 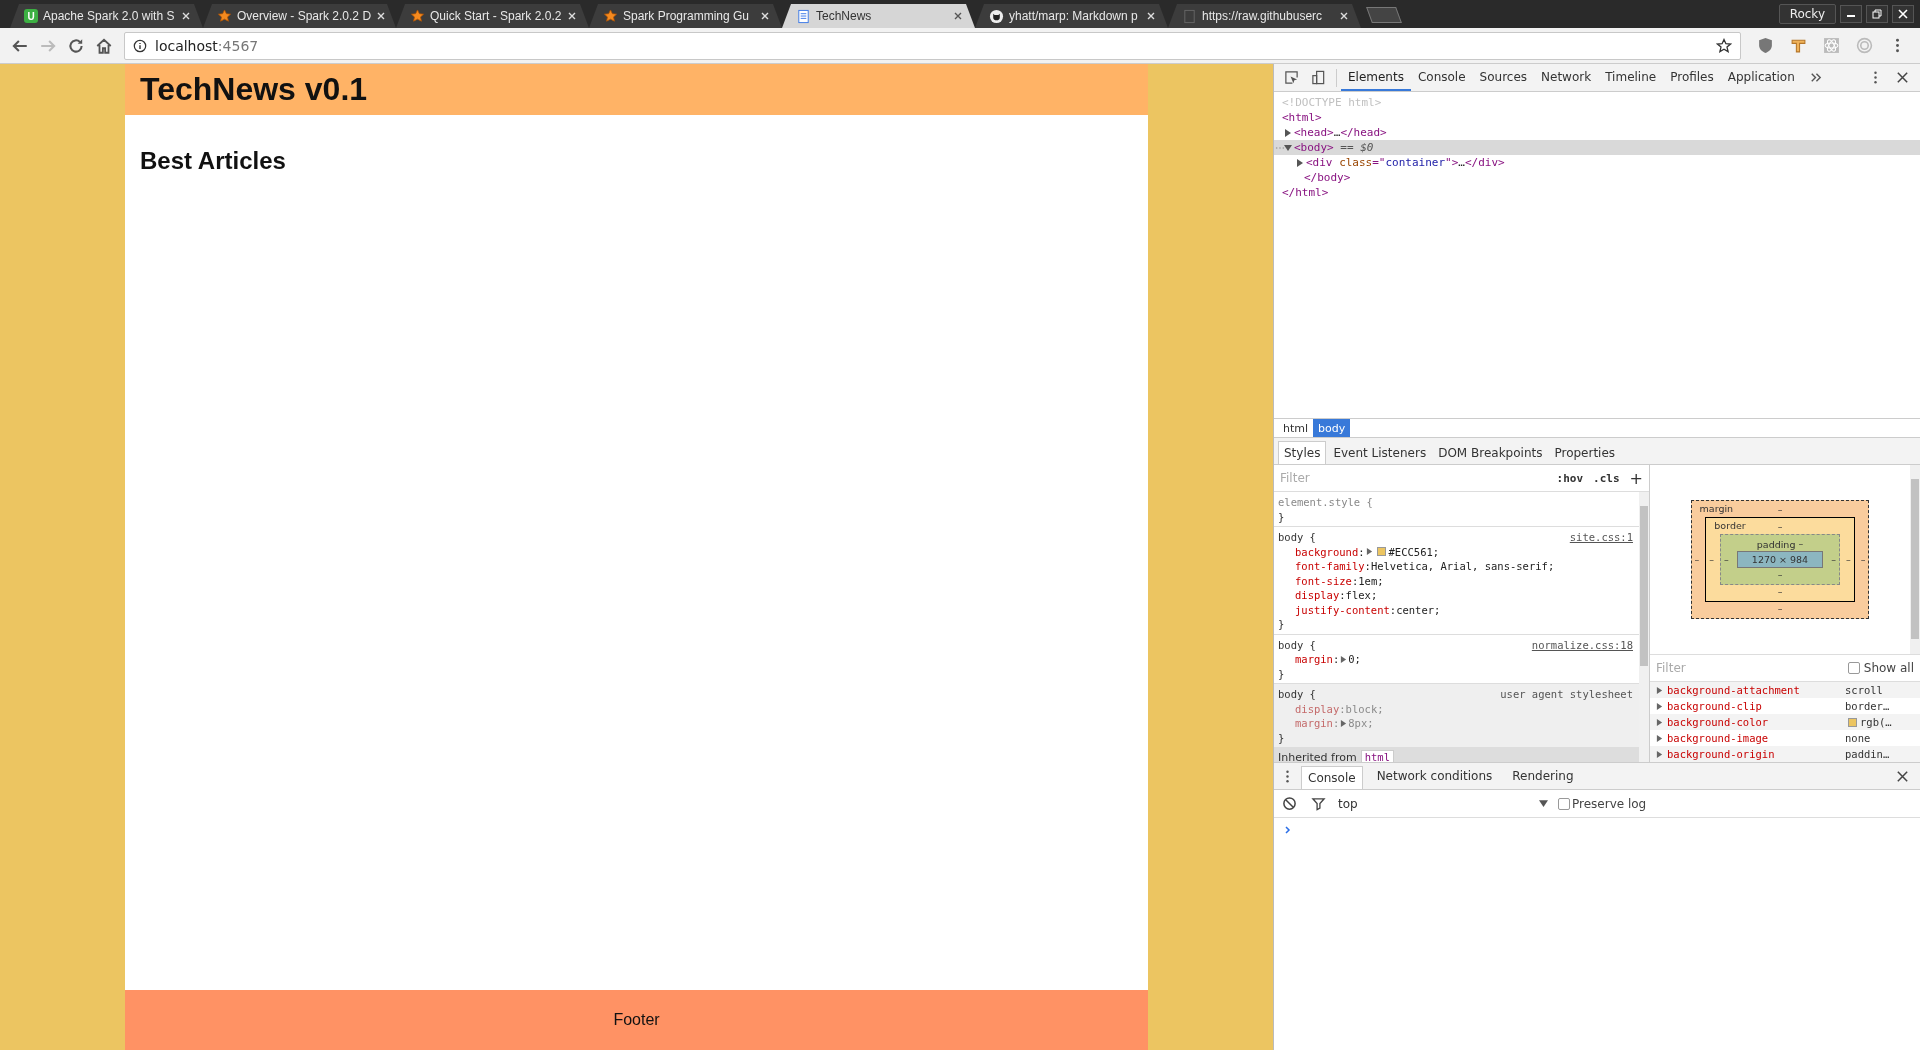 What do you see at coordinates (803, 16) in the screenshot?
I see `document-icon` at bounding box center [803, 16].